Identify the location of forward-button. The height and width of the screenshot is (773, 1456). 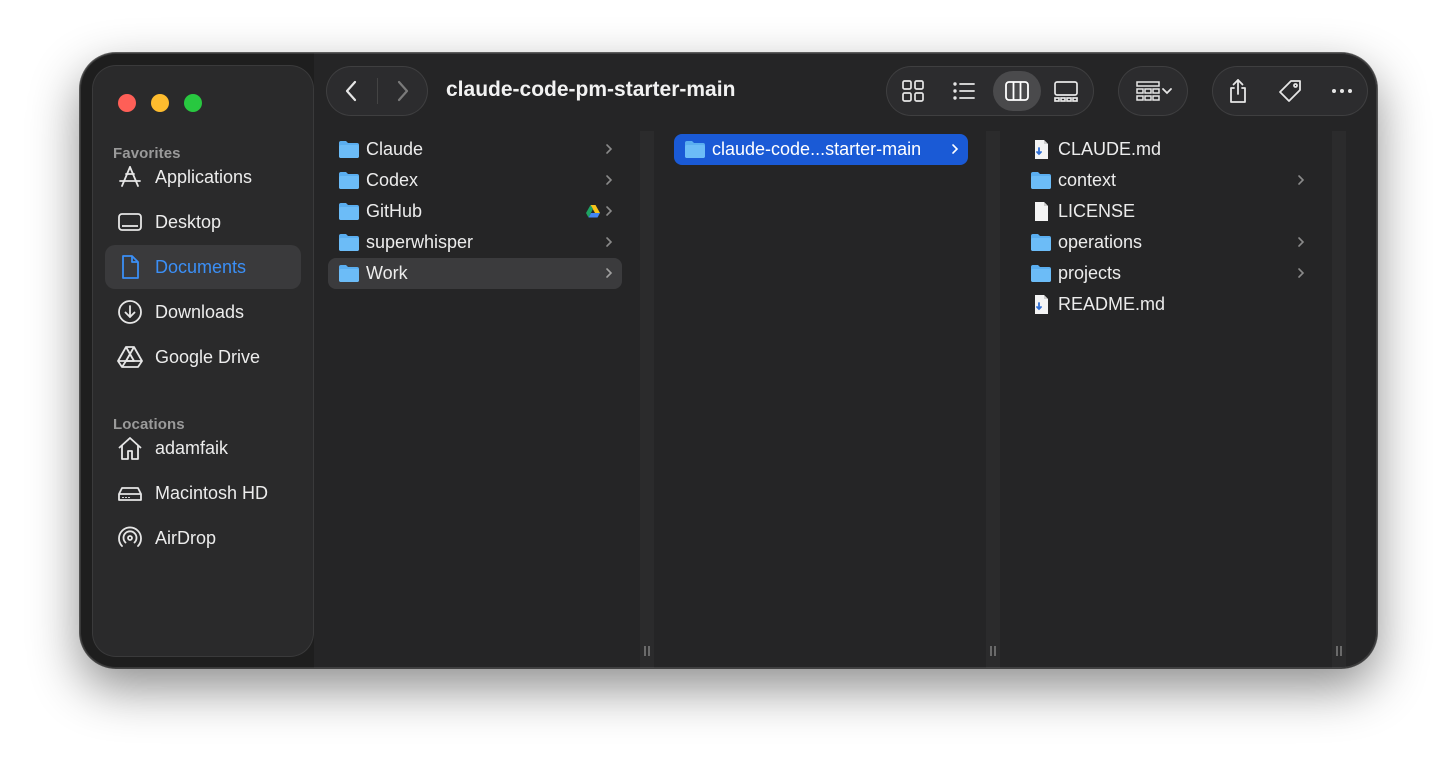
(402, 91).